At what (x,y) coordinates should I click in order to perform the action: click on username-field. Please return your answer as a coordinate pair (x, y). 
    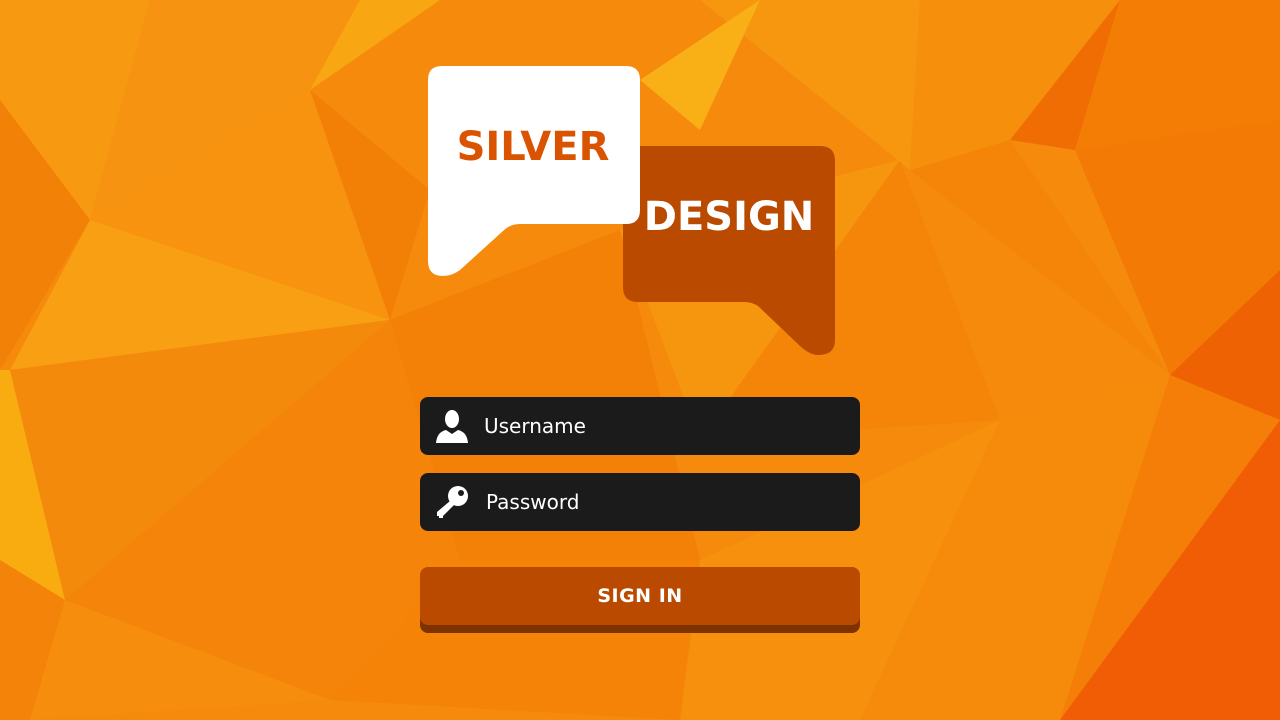
    Looking at the image, I should click on (640, 426).